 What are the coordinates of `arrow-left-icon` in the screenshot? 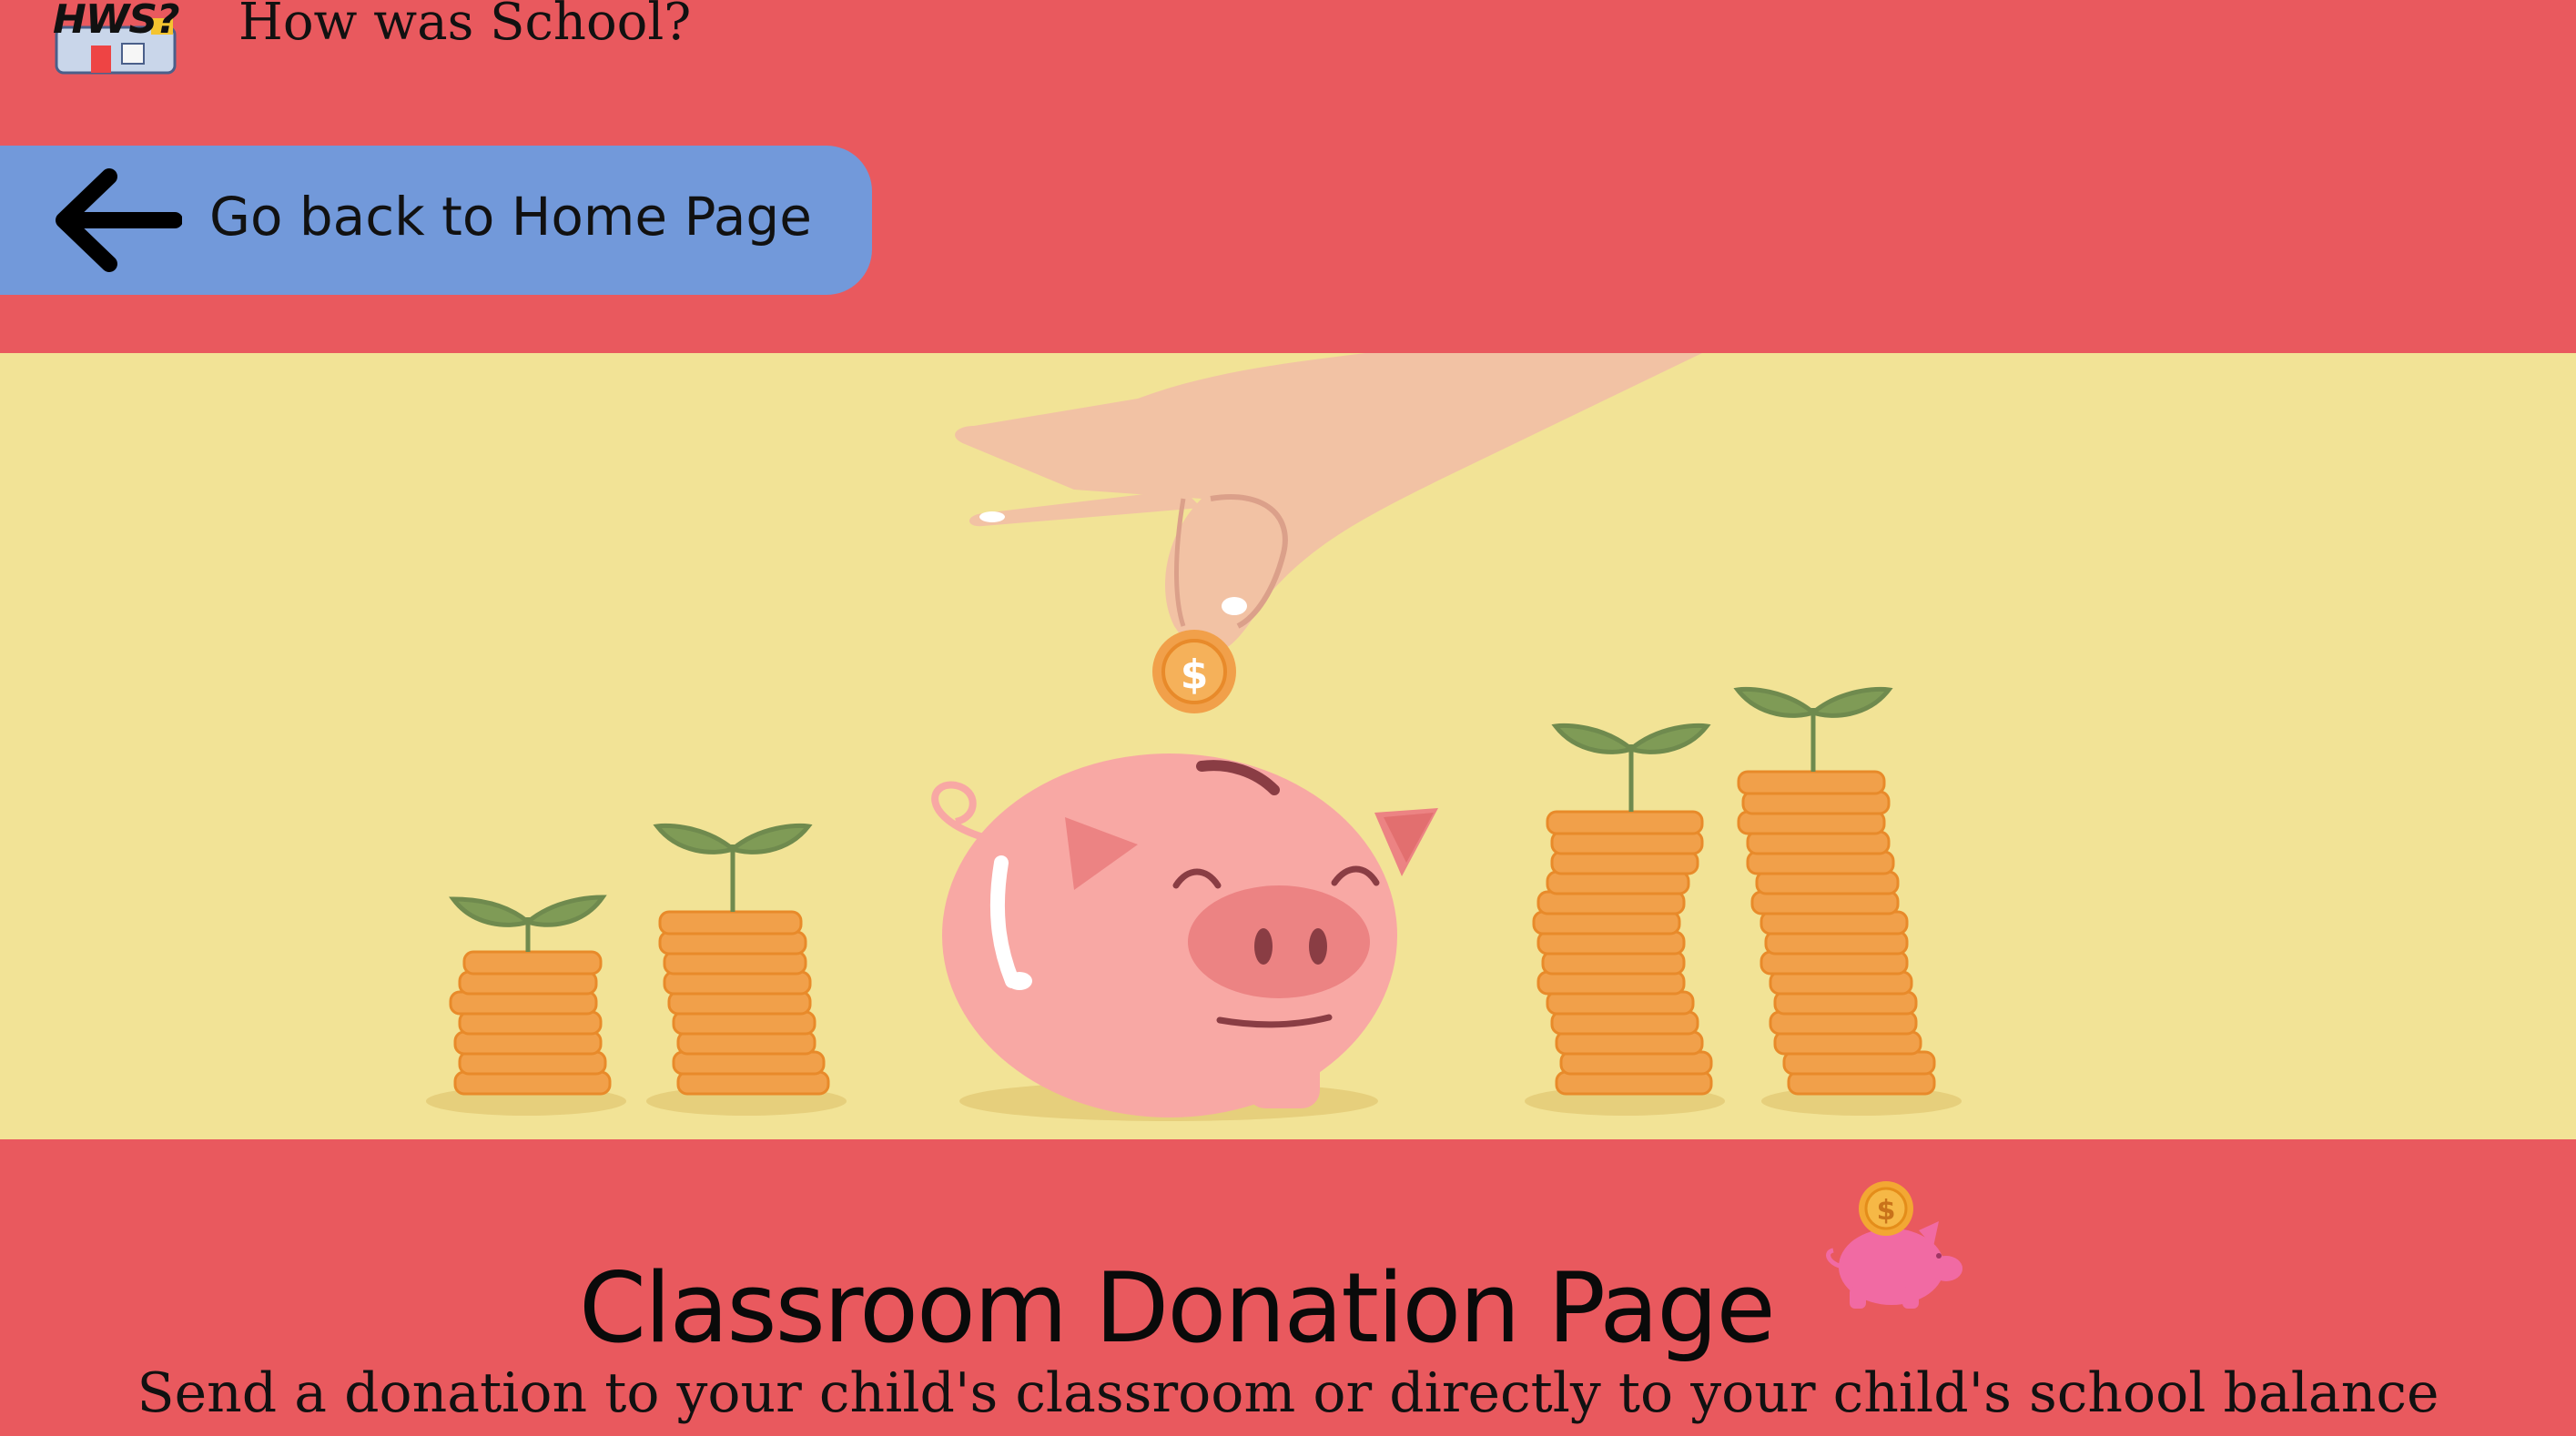 It's located at (119, 220).